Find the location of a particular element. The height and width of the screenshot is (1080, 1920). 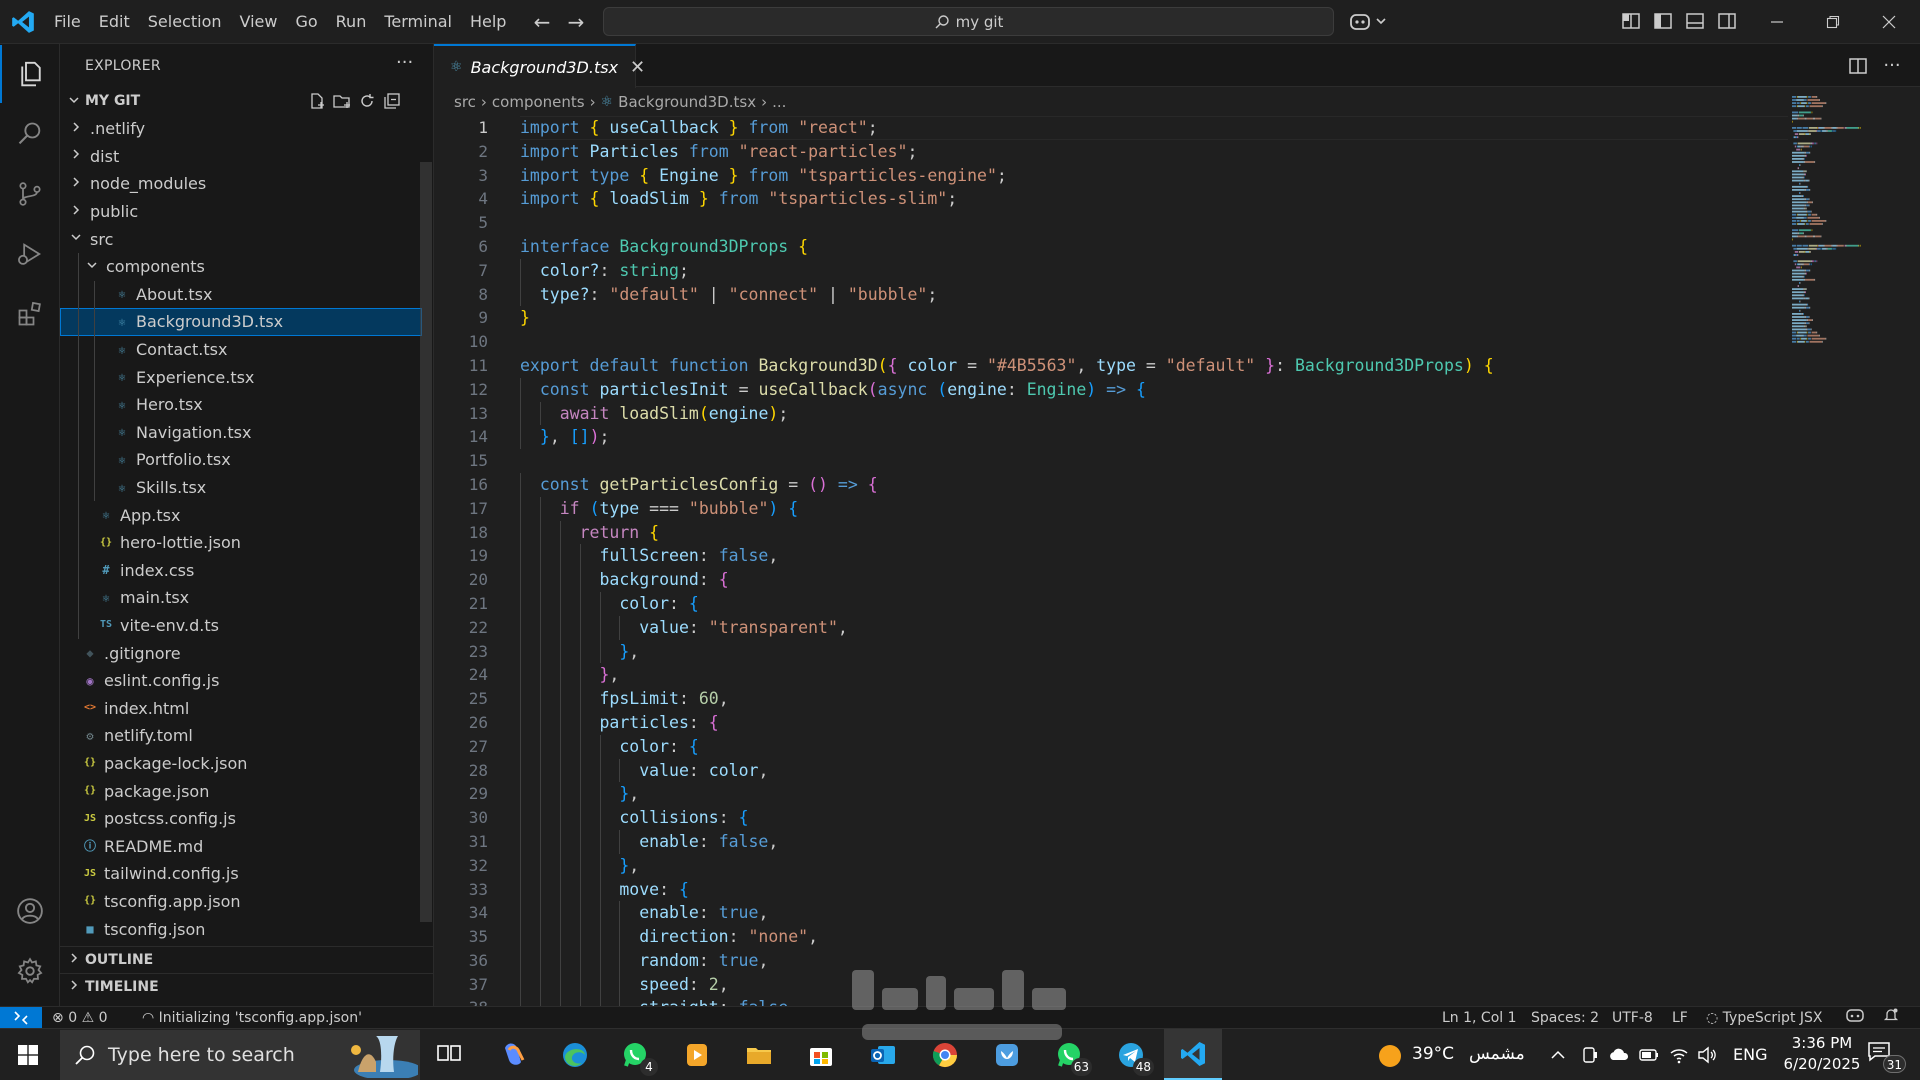

tree-file-row: ⚛ Hero.tsx is located at coordinates (241, 404).